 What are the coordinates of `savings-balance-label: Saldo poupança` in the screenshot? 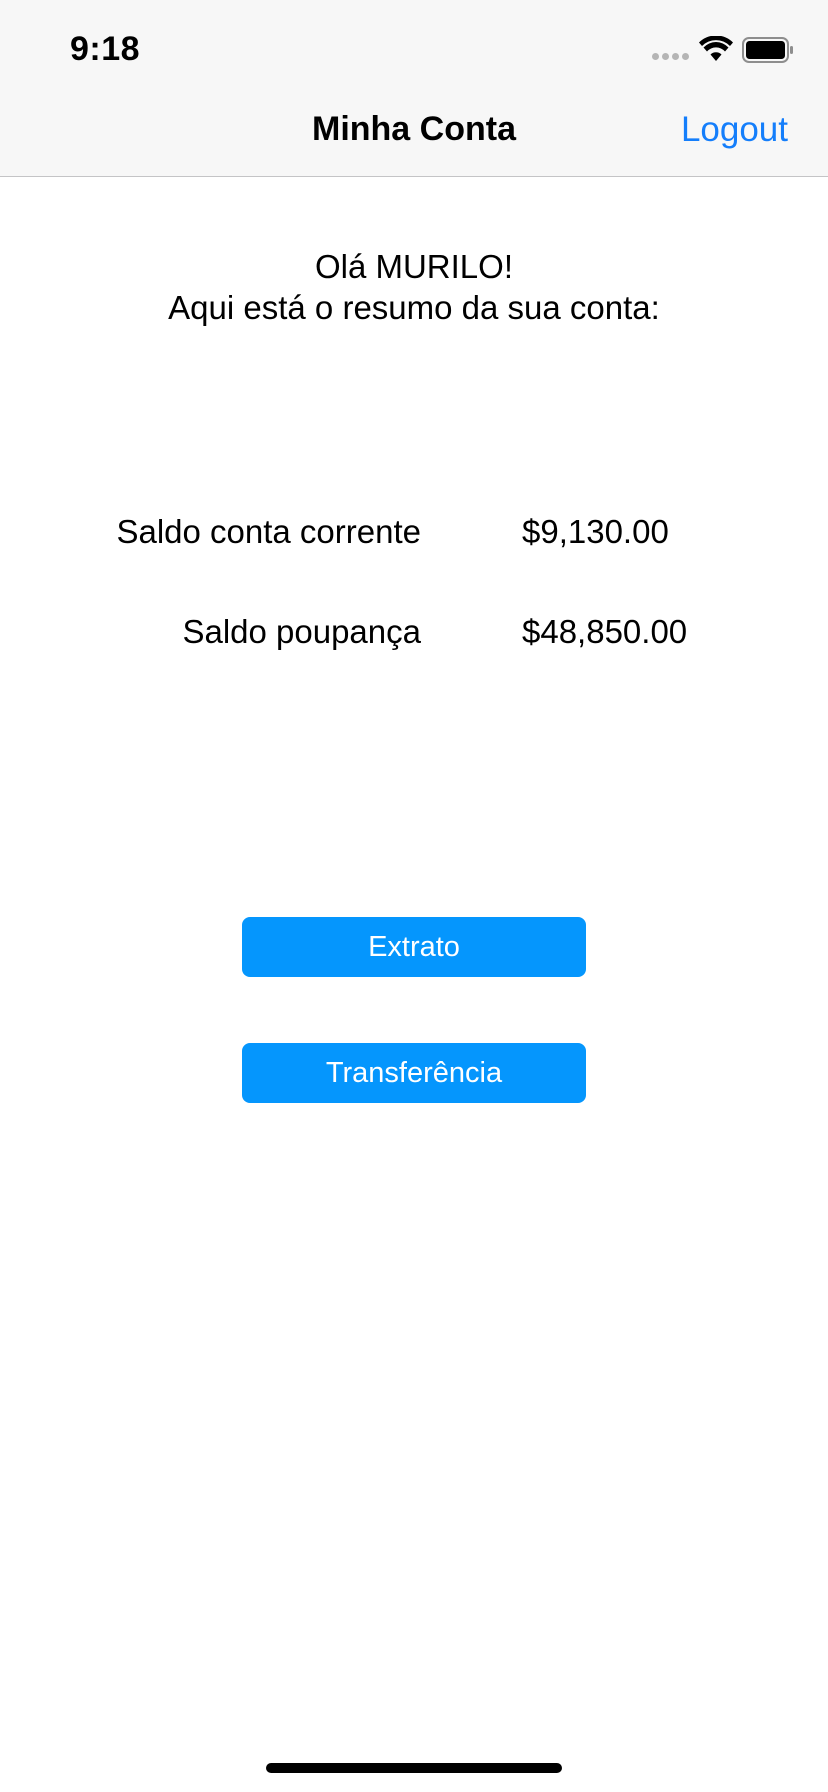 It's located at (301, 631).